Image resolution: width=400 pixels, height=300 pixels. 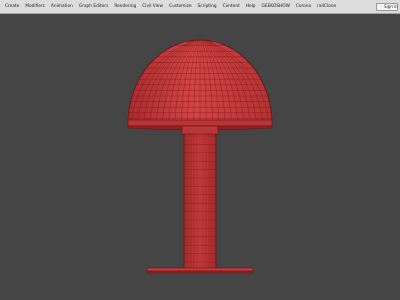 I want to click on menu-scripting: Scripting, so click(x=207, y=7).